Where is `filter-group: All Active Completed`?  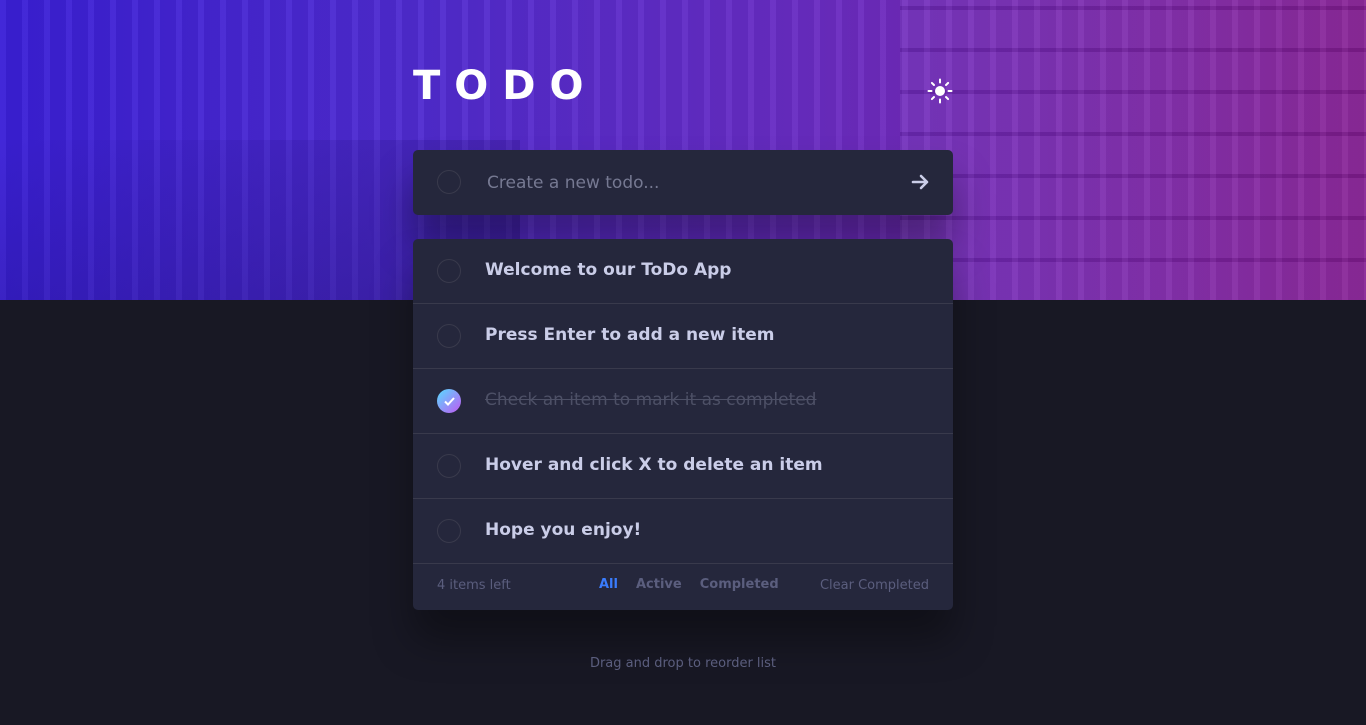 filter-group: All Active Completed is located at coordinates (689, 584).